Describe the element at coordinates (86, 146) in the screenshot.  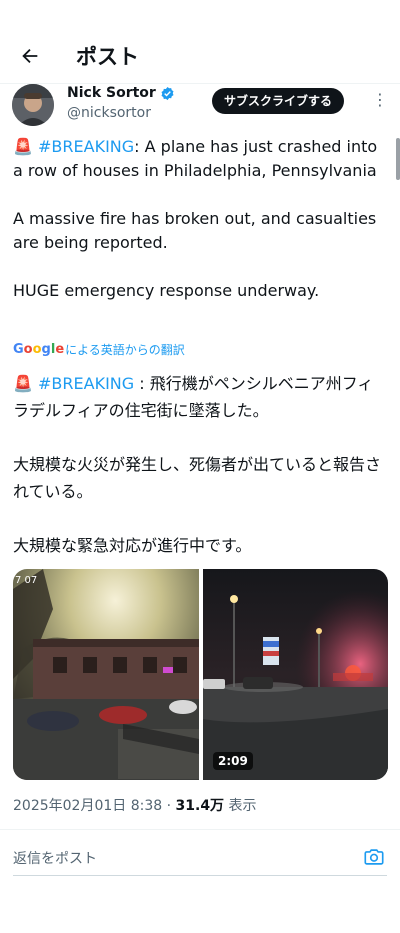
I see `hashtag-link: #BREAKING` at that location.